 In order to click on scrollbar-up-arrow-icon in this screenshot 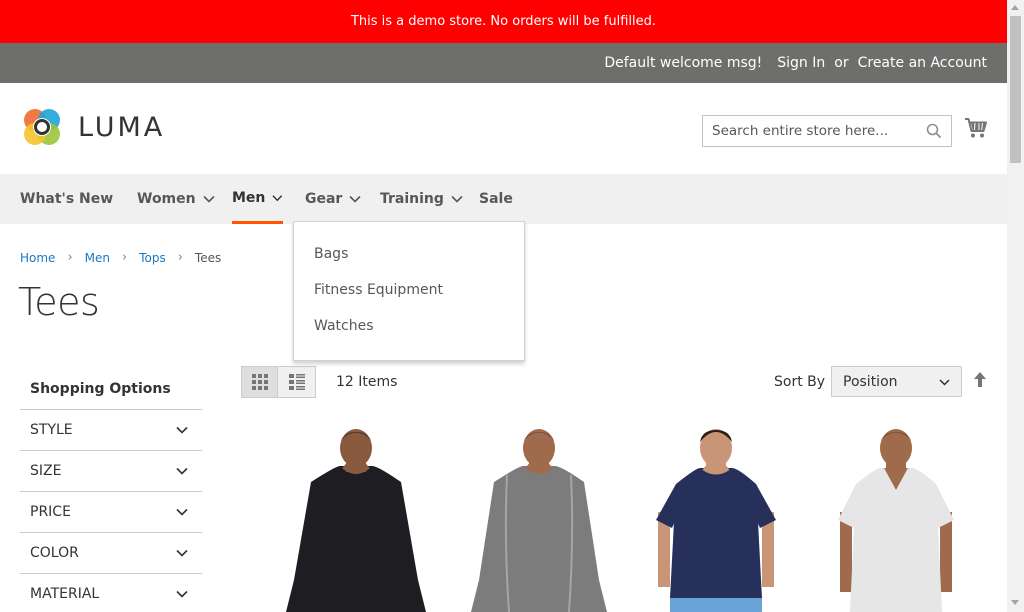, I will do `click(1015, 7)`.